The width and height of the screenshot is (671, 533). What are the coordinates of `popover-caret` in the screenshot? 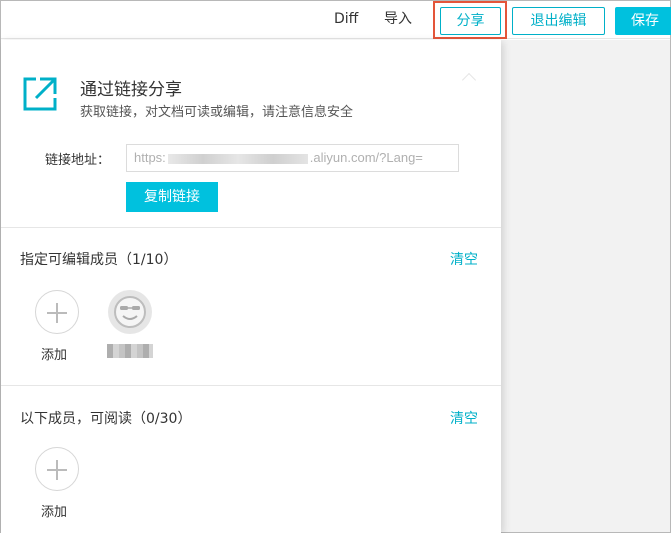 It's located at (469, 80).